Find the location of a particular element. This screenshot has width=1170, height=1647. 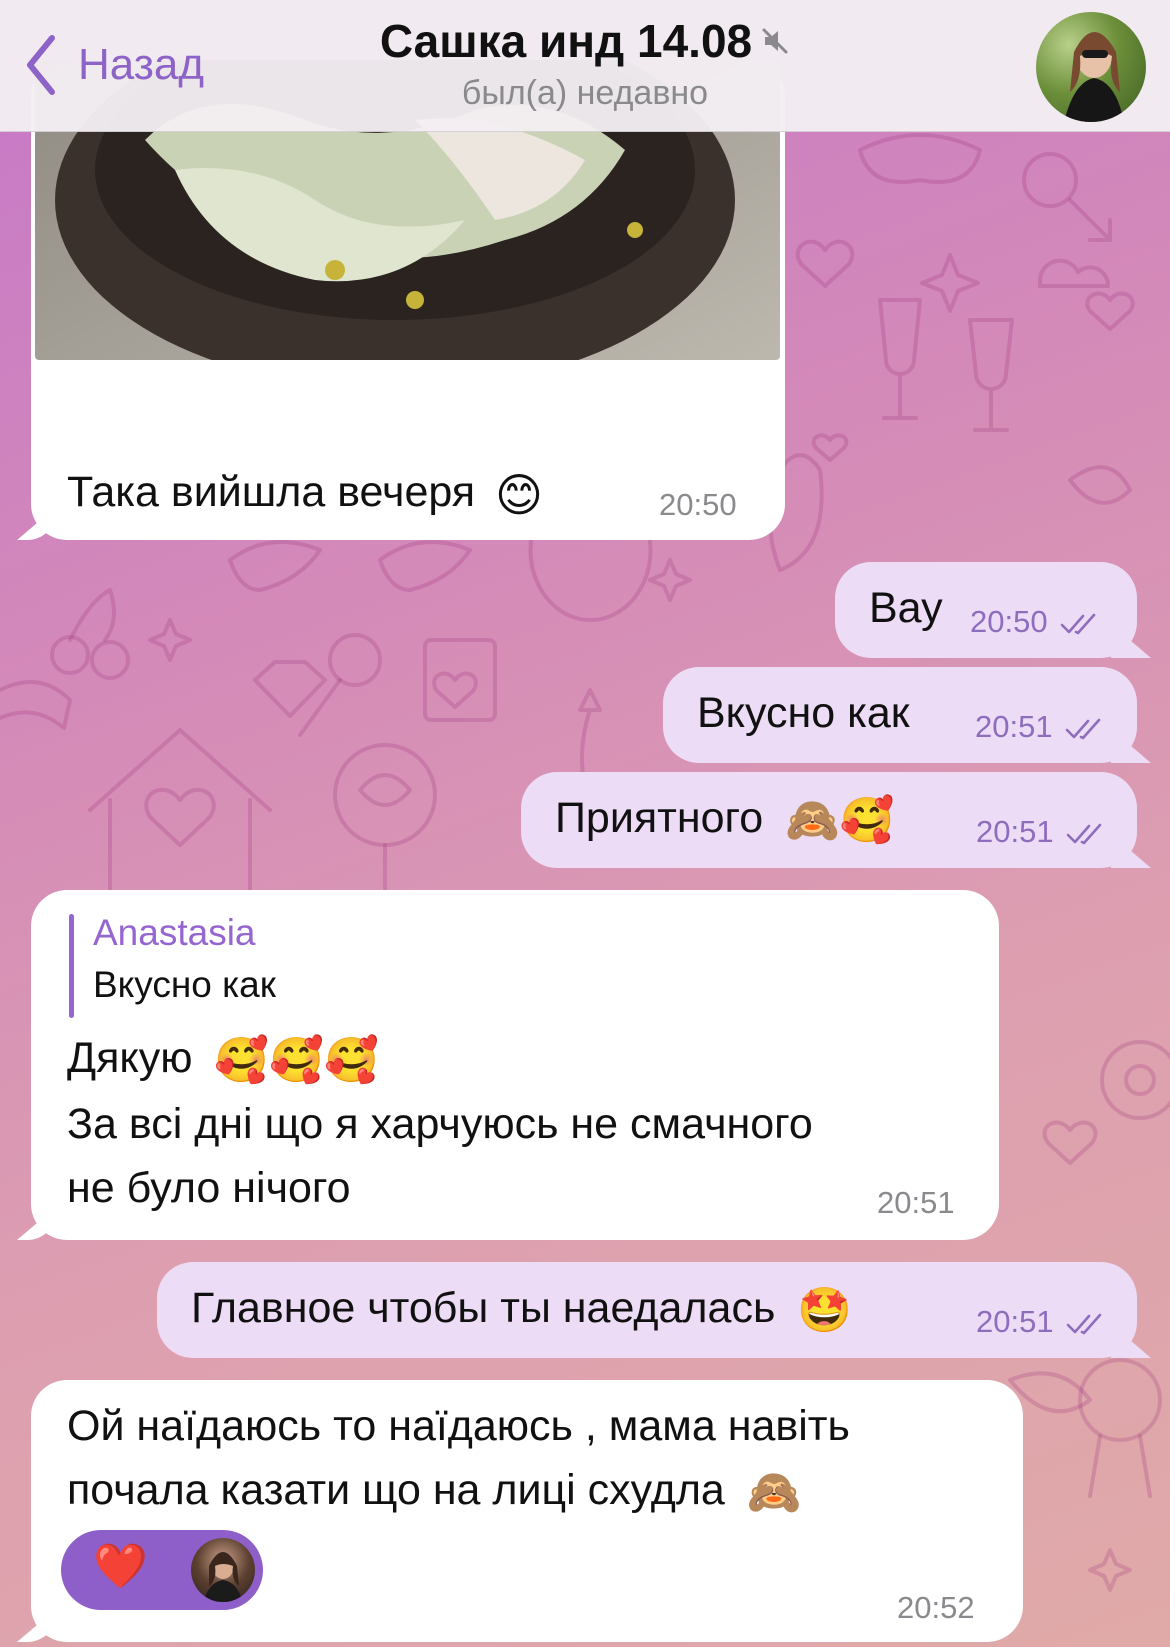

message-text-line: Дякую is located at coordinates (130, 1058).